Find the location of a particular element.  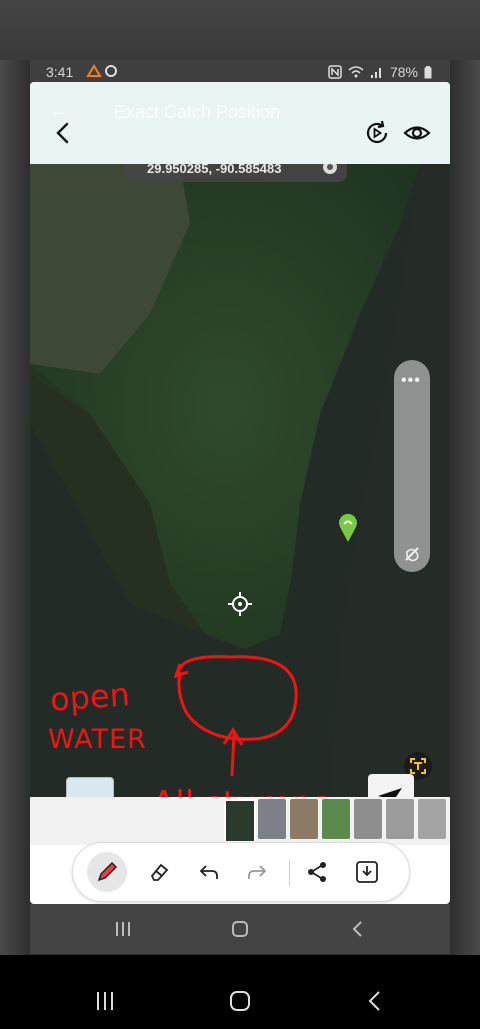

pen-icon is located at coordinates (107, 871).